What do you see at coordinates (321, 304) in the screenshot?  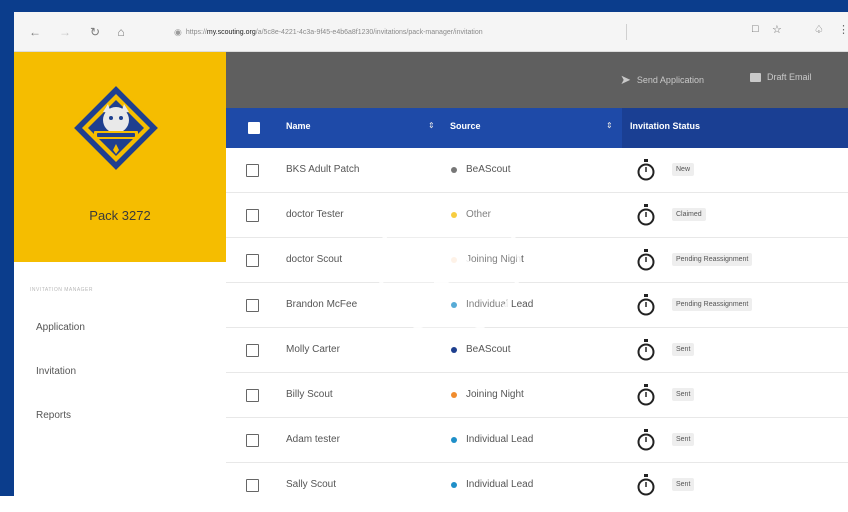 I see `row-name: Brandon McFee` at bounding box center [321, 304].